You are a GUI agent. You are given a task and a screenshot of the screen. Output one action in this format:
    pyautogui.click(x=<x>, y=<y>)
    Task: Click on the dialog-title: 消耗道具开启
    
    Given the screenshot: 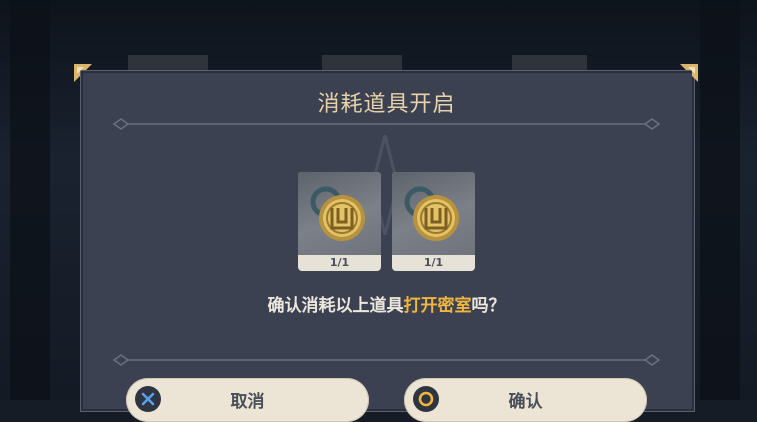 What is the action you would take?
    pyautogui.click(x=386, y=104)
    